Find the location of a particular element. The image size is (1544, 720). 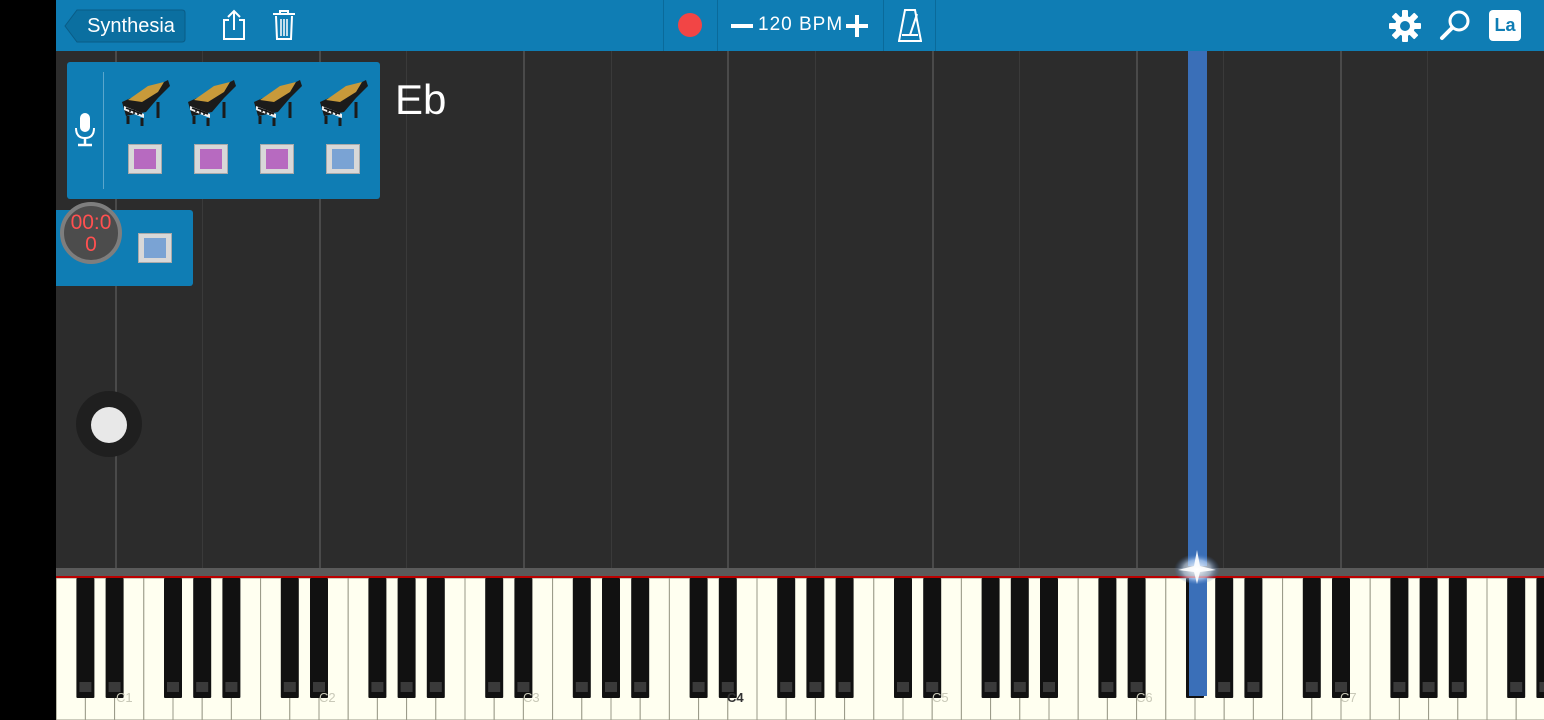

language-button: La is located at coordinates (1505, 25).